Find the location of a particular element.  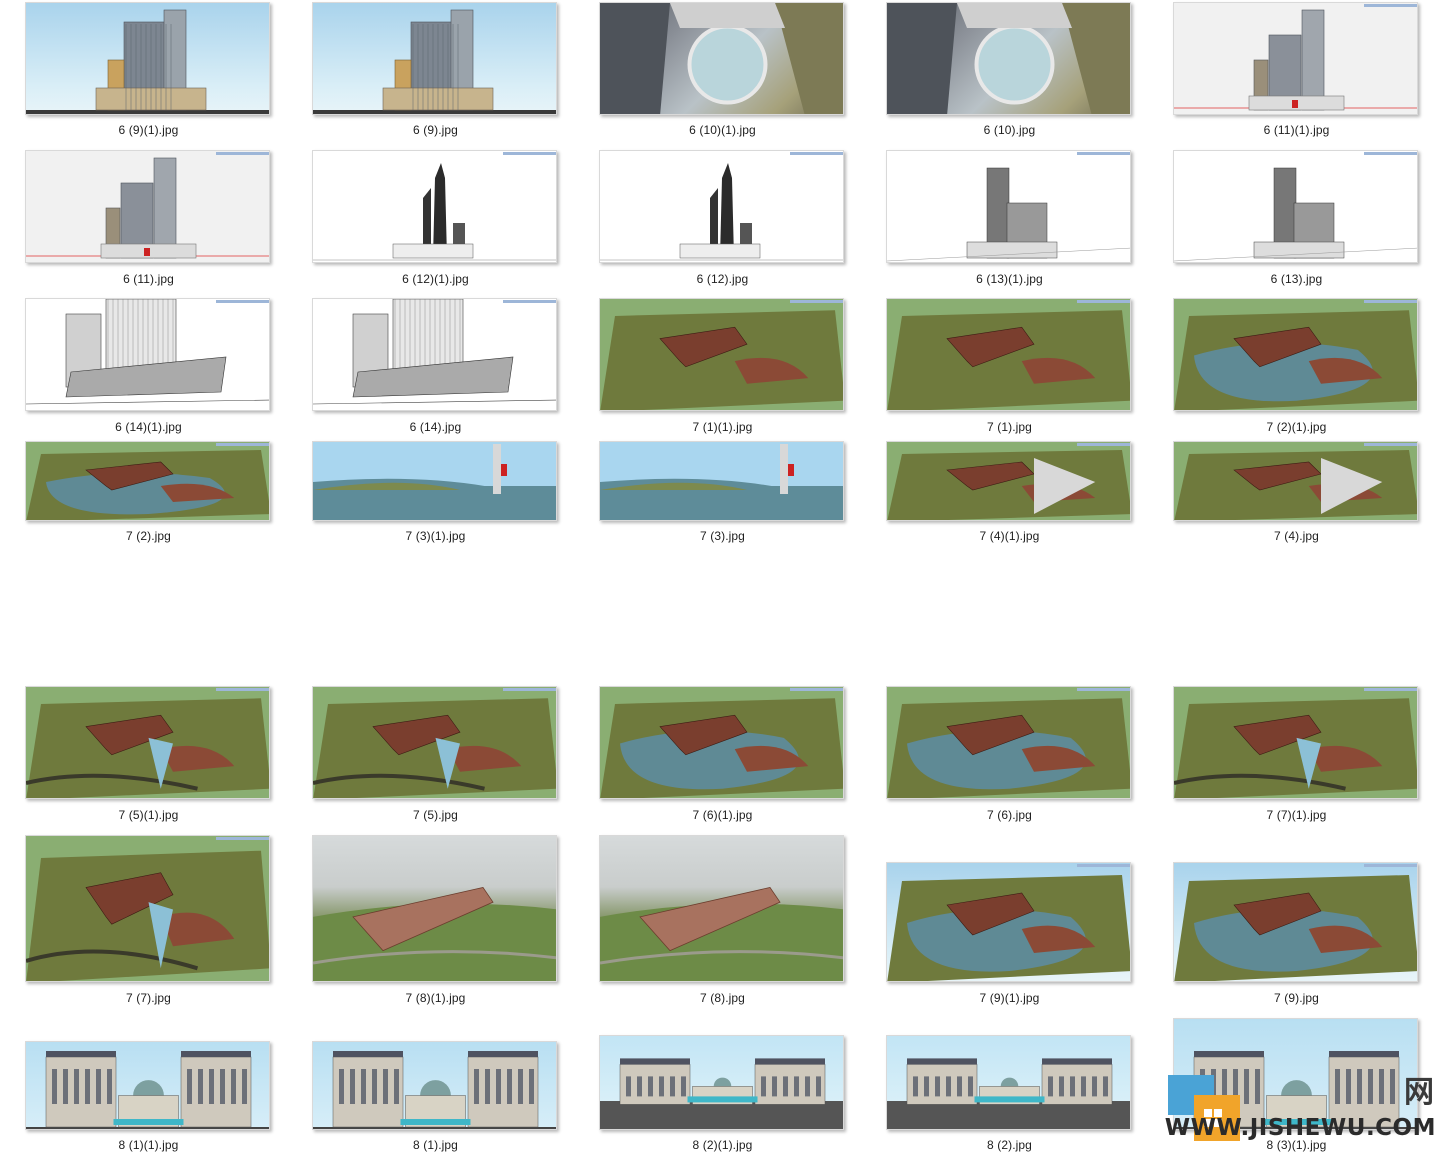

file-name-label: 7 (6)(1).jpg is located at coordinates (722, 815).